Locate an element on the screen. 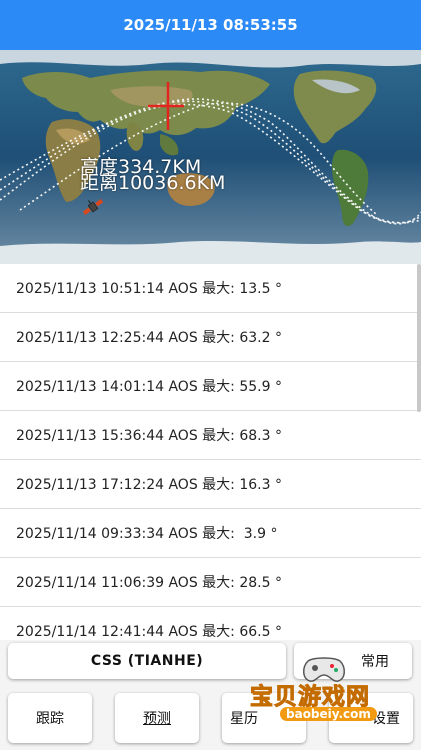 The width and height of the screenshot is (421, 750). list-scrollbar is located at coordinates (419, 338).